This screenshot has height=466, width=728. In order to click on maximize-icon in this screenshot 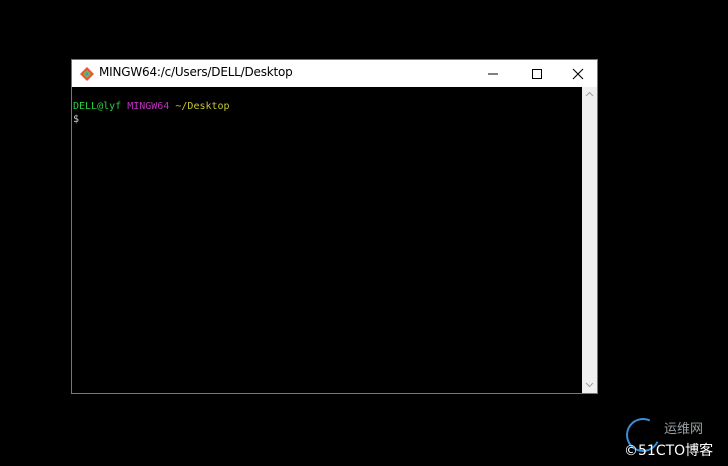, I will do `click(537, 74)`.